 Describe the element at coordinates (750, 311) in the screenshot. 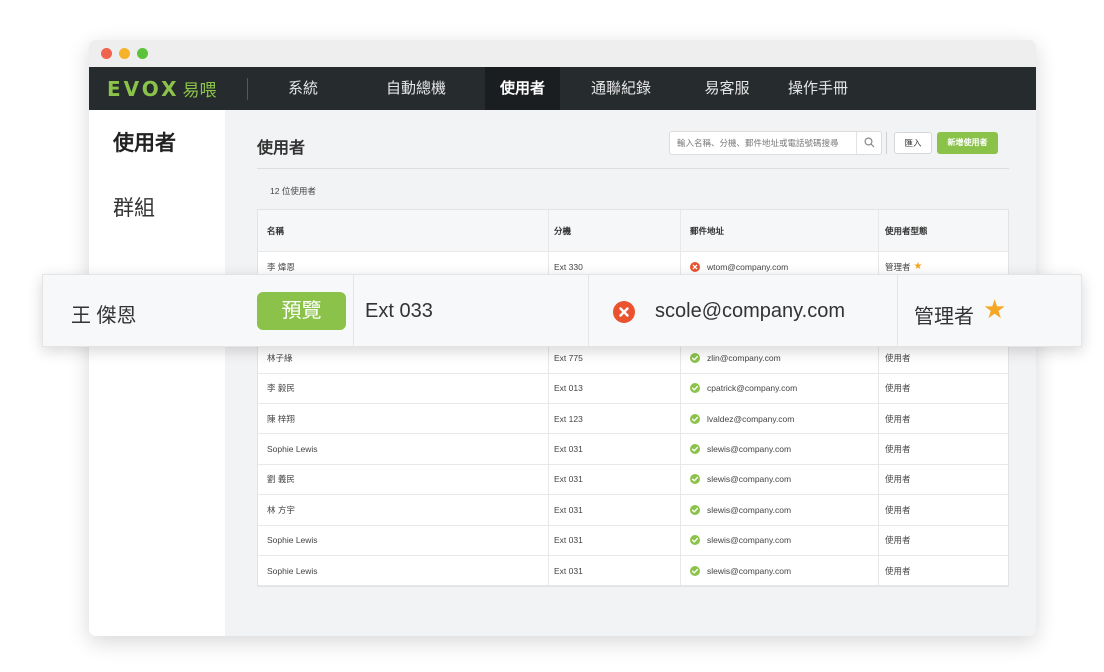

I see `preview-email: scole@company.com` at that location.